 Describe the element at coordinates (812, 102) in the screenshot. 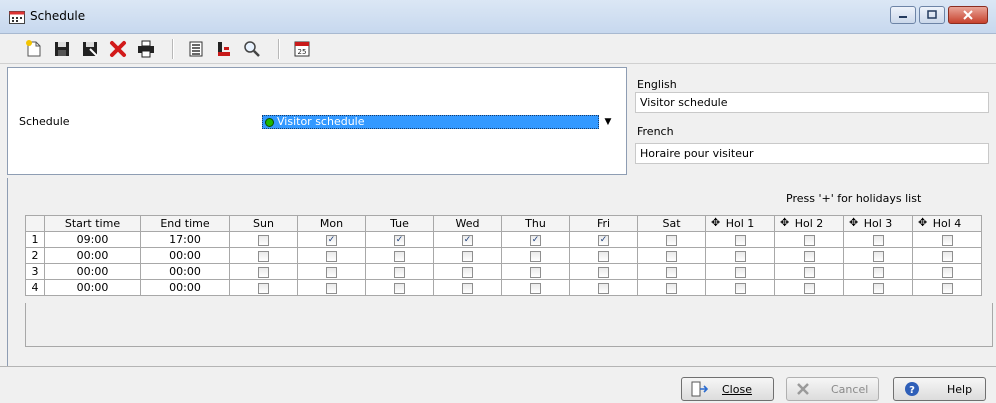

I see `english-field: Visitor schedule` at that location.